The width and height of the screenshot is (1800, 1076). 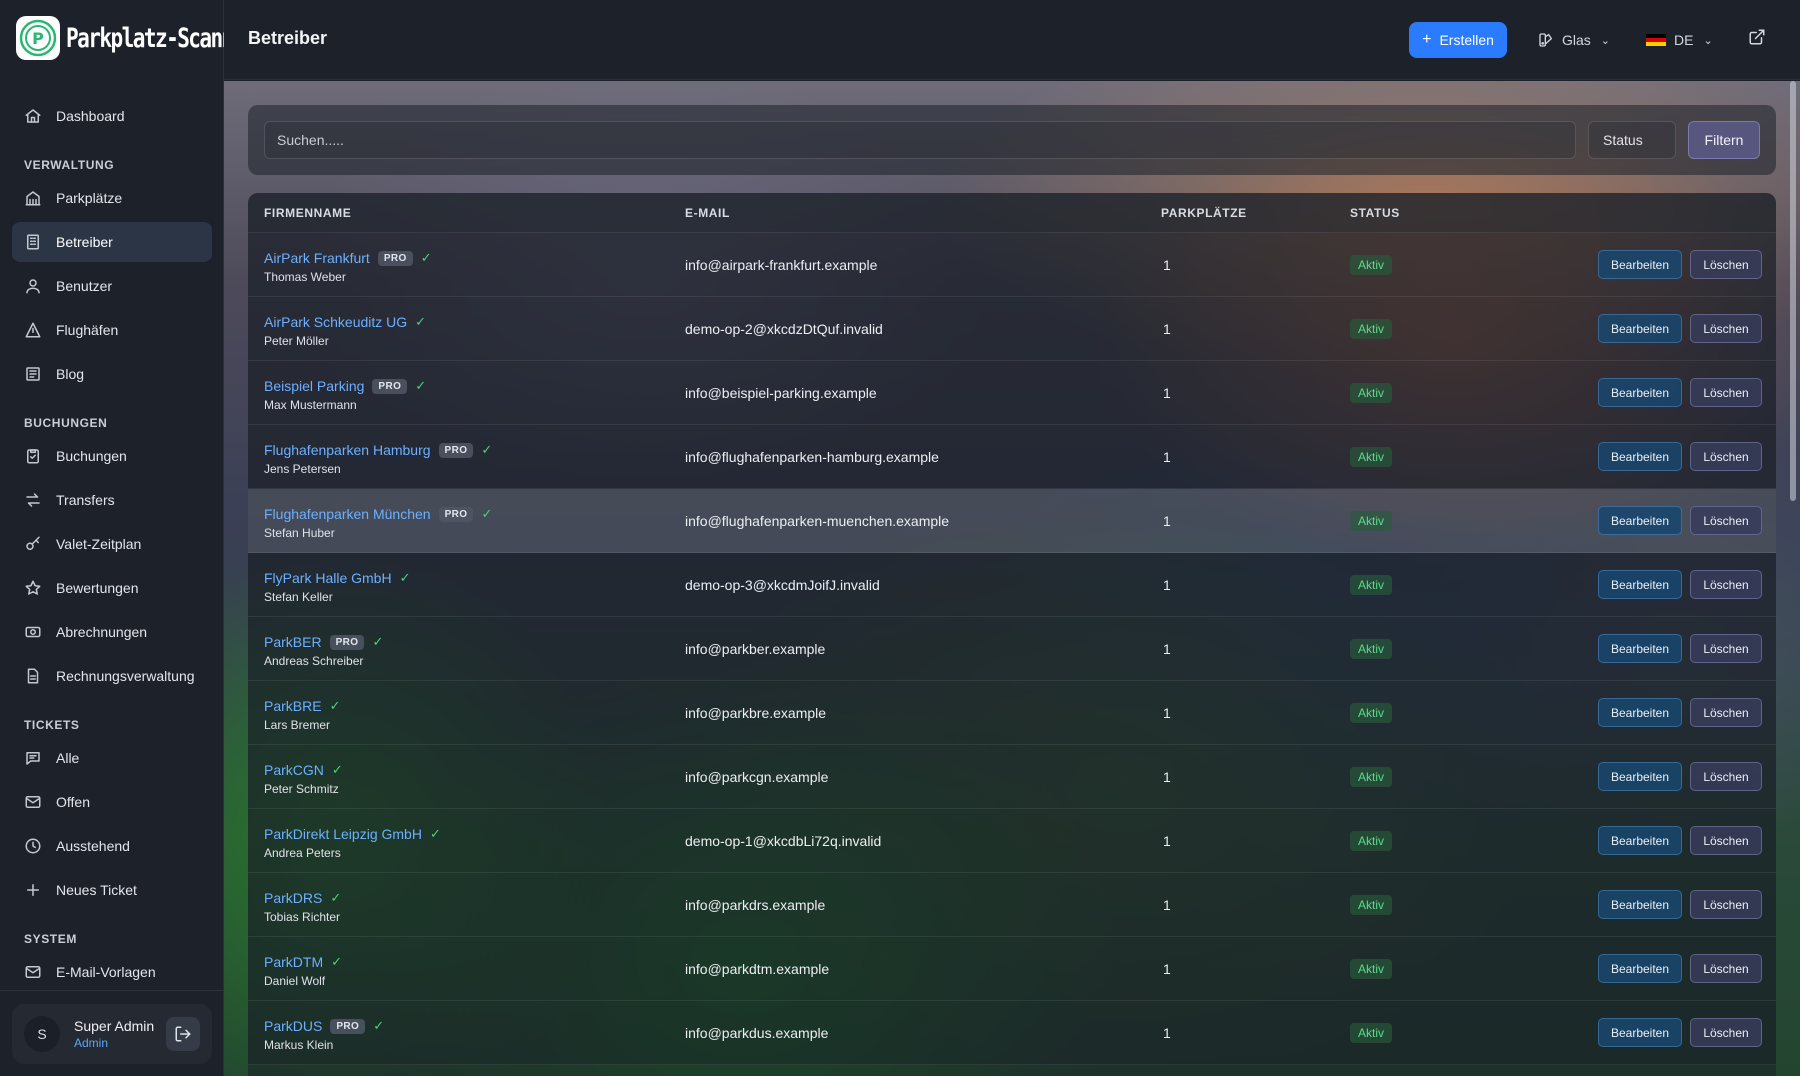 I want to click on sidebar-item-label: Transfers, so click(x=85, y=500).